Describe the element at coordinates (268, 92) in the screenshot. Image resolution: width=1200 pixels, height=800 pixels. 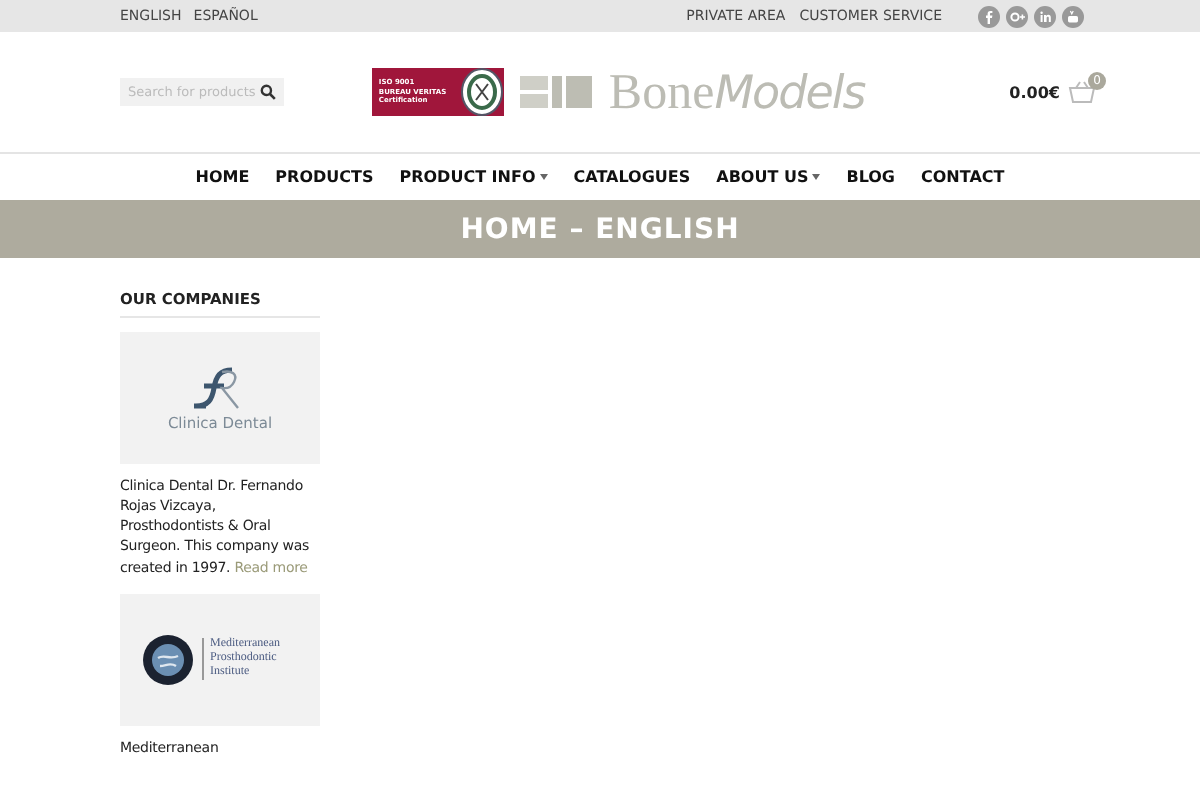
I see `search-icon` at that location.